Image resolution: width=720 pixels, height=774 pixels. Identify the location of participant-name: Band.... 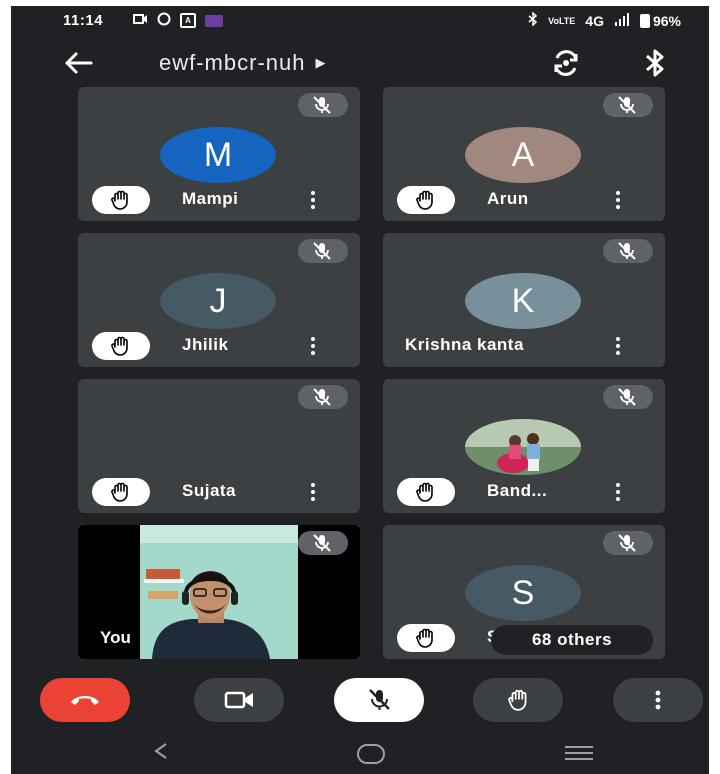
(517, 490).